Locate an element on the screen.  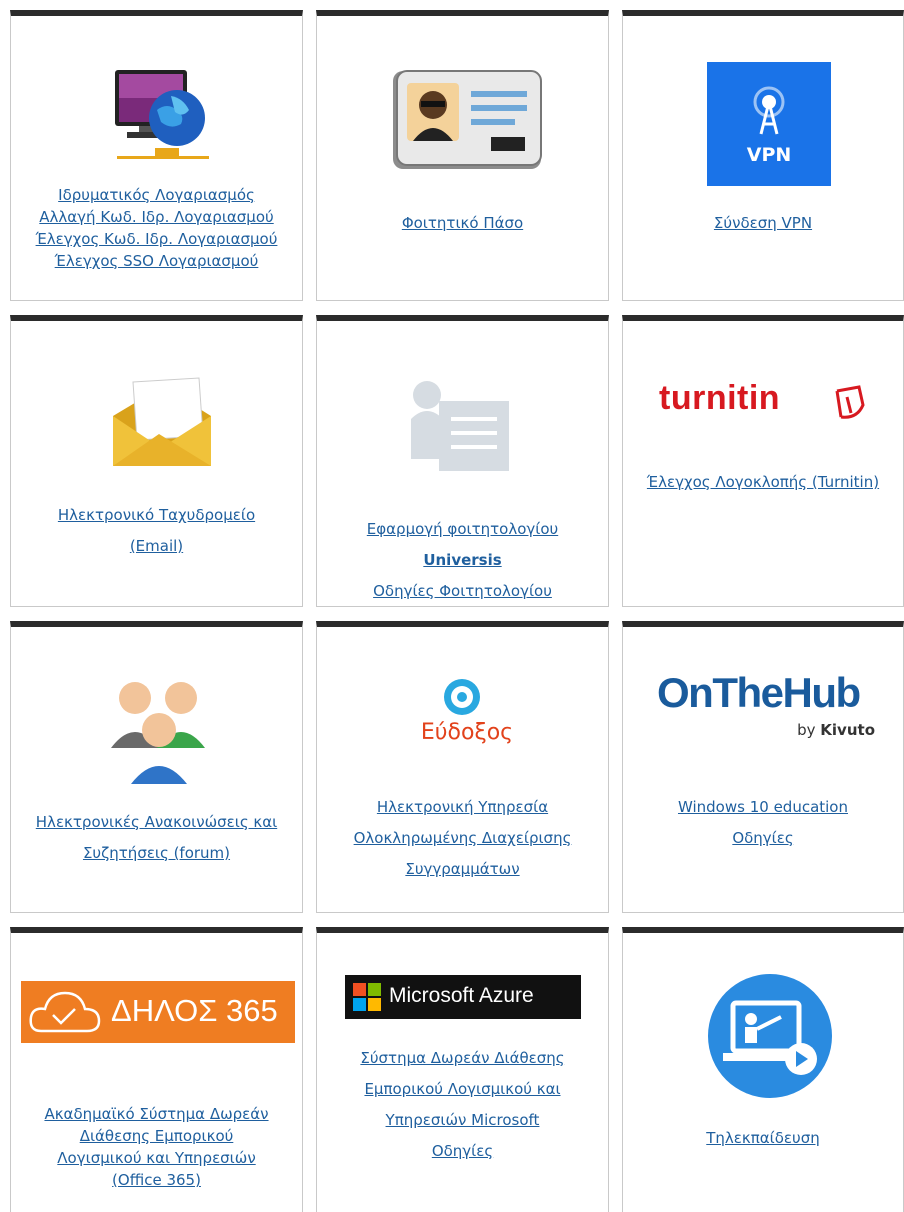
vpn-logo-text: VPN is located at coordinates (769, 155).